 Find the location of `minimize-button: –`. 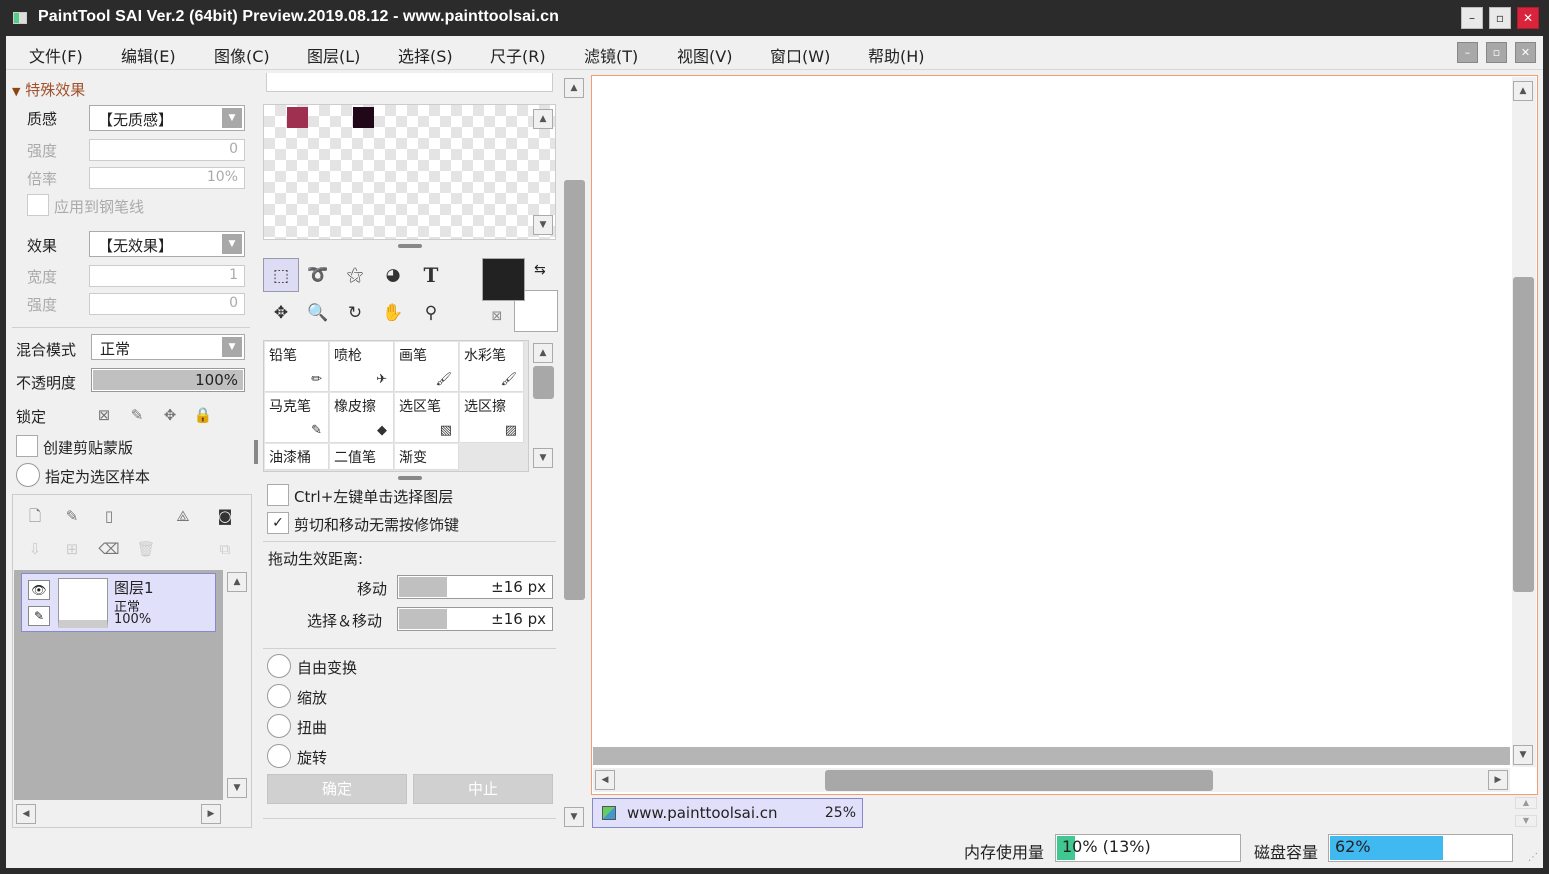

minimize-button: – is located at coordinates (1472, 18).